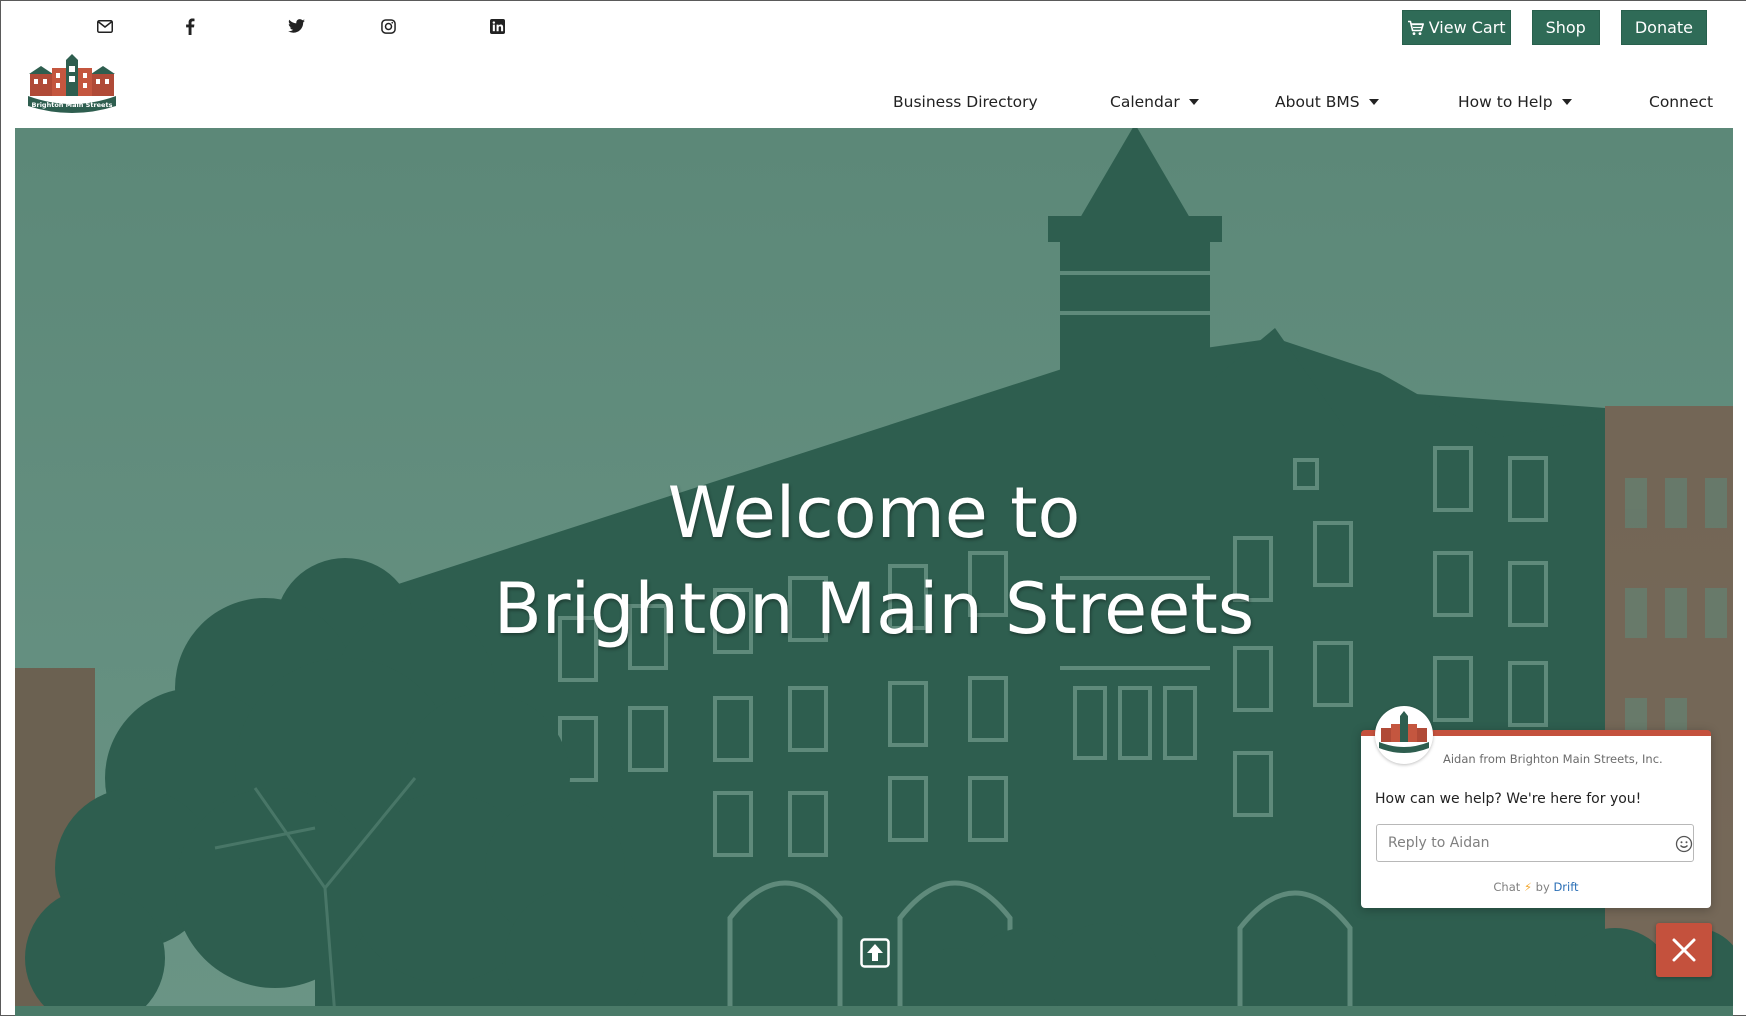 This screenshot has height=1016, width=1747. I want to click on emoji-icon, so click(1684, 844).